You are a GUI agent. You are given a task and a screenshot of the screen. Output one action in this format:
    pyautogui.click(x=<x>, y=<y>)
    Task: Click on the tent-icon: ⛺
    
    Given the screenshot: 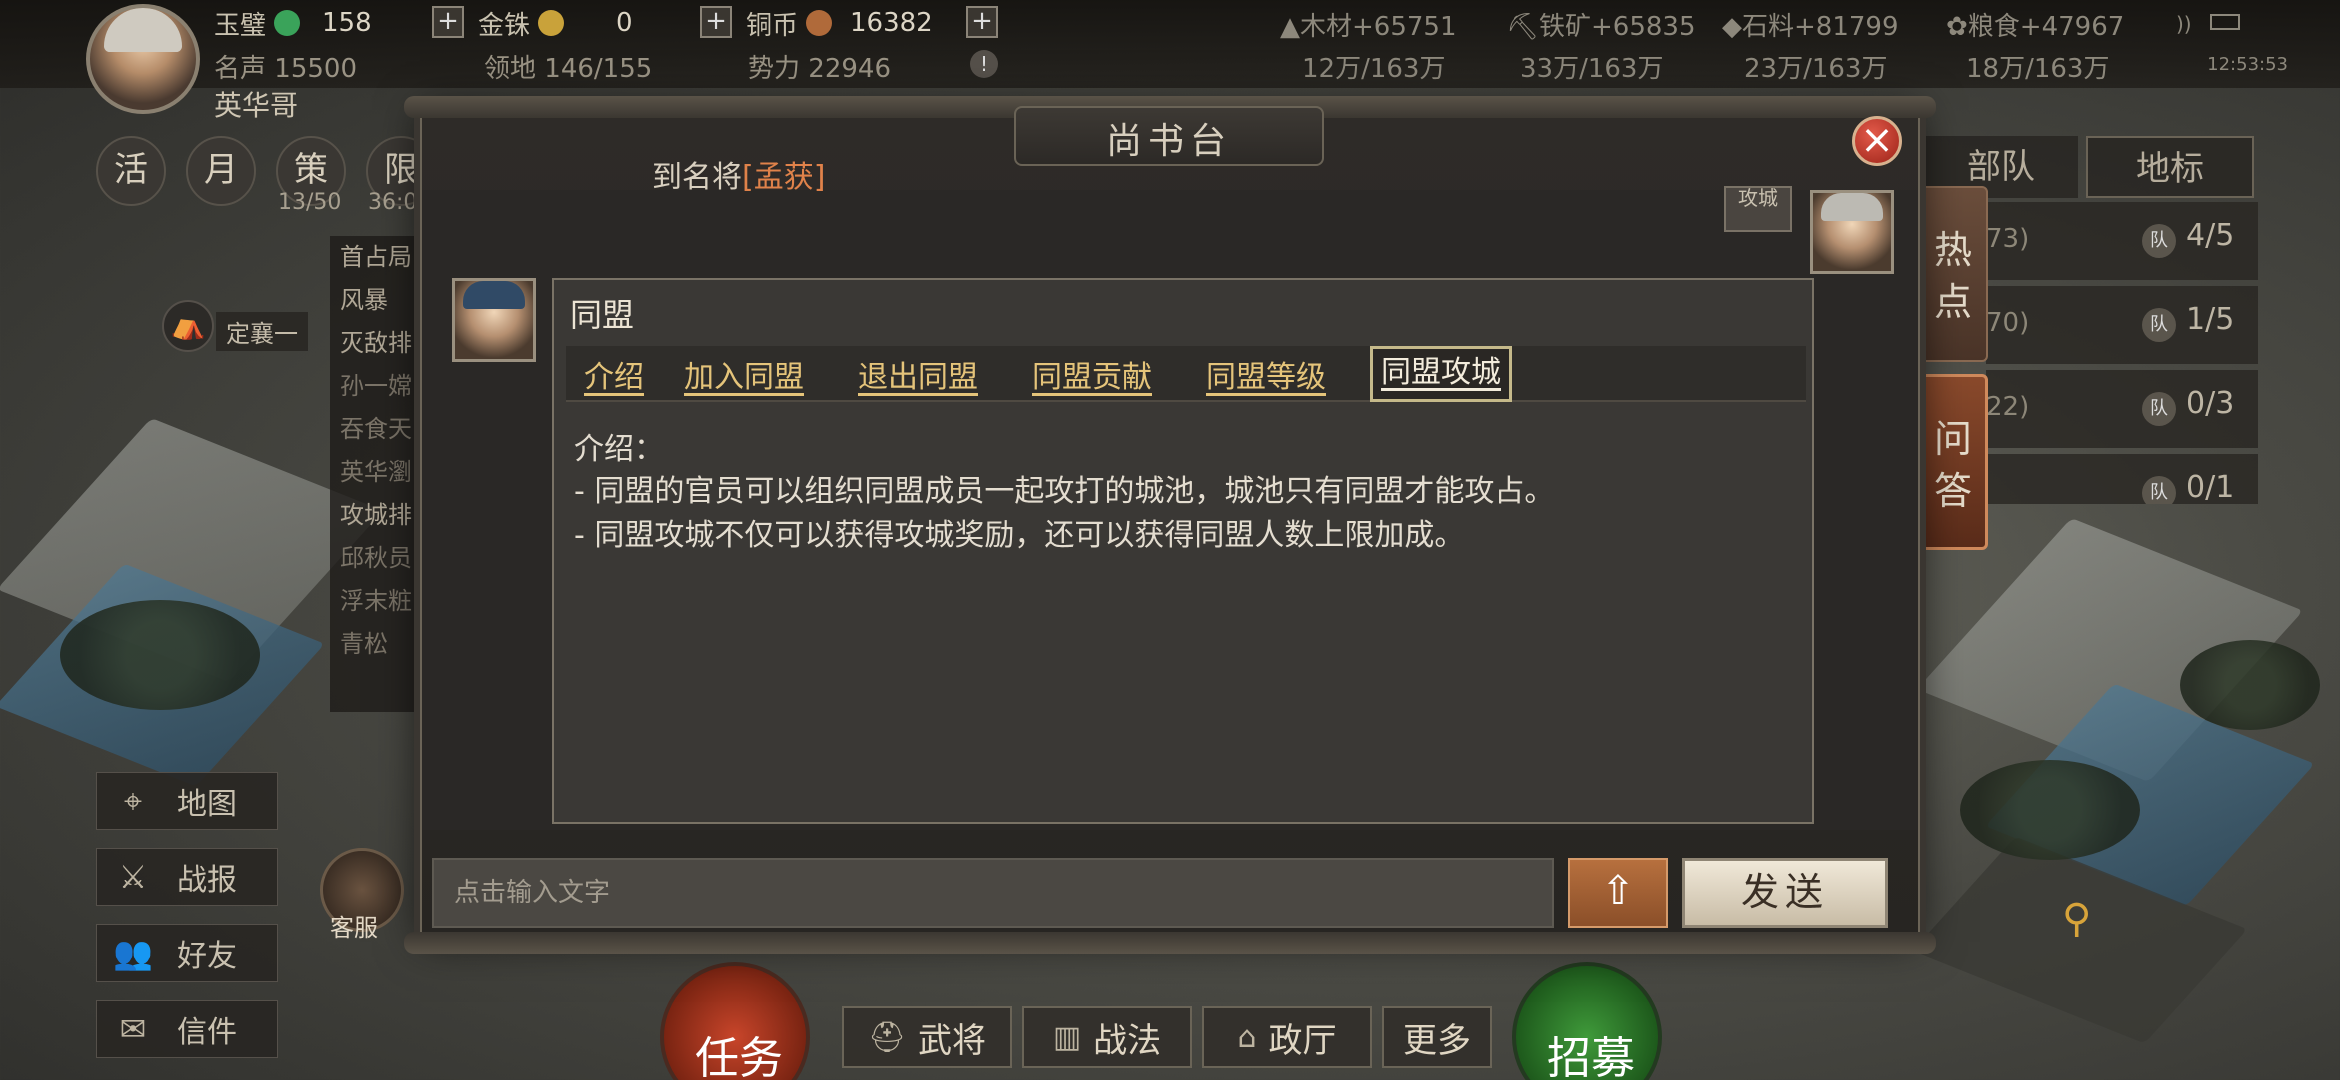 What is the action you would take?
    pyautogui.click(x=188, y=326)
    